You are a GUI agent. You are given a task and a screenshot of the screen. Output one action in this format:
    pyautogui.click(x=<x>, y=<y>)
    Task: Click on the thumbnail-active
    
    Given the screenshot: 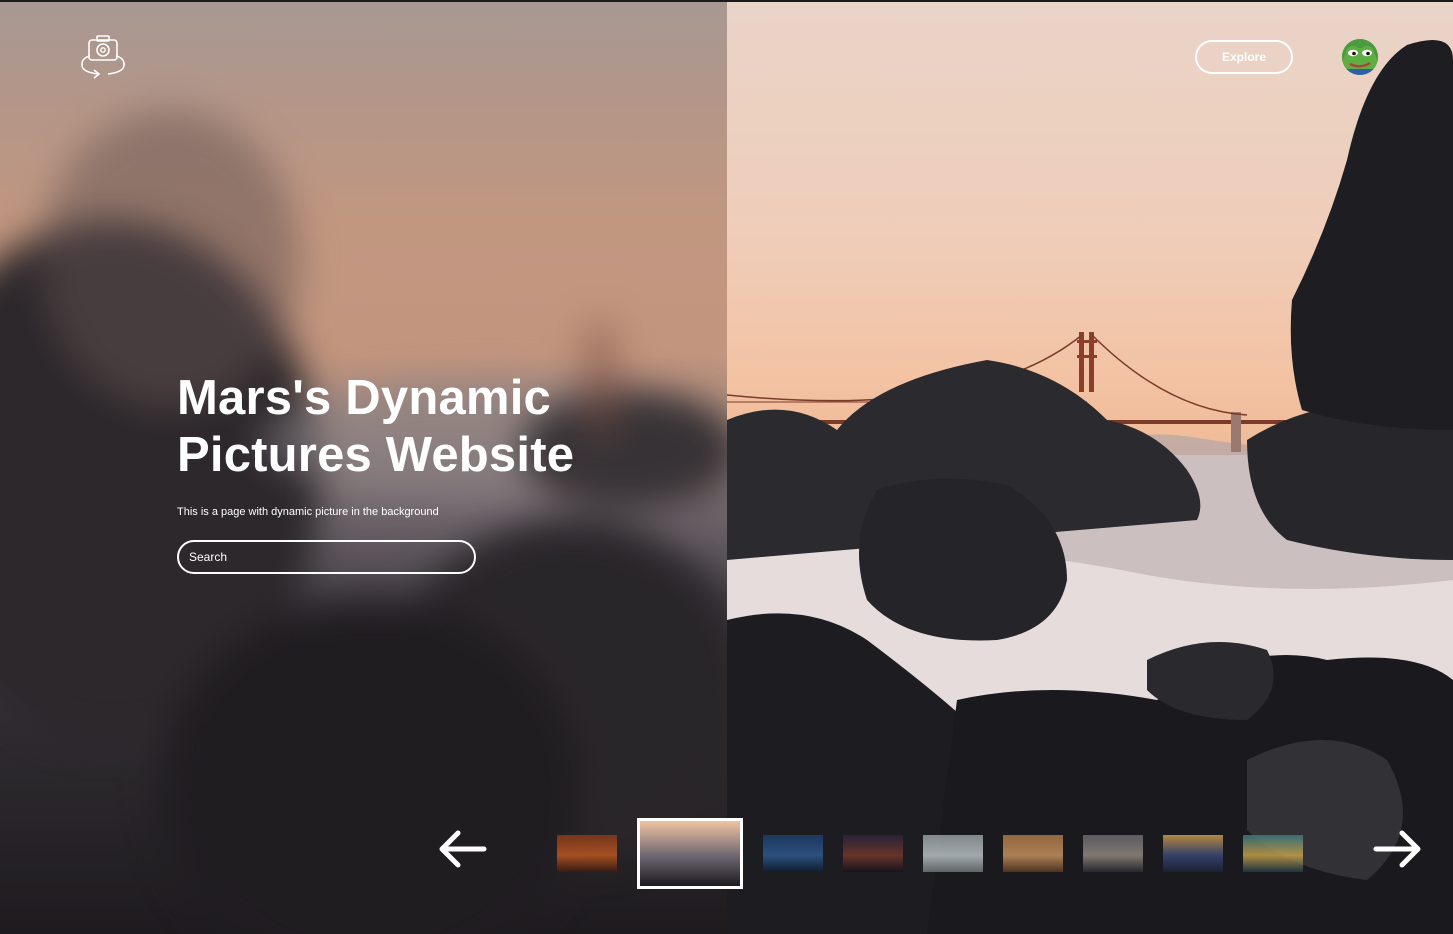 What is the action you would take?
    pyautogui.click(x=690, y=853)
    